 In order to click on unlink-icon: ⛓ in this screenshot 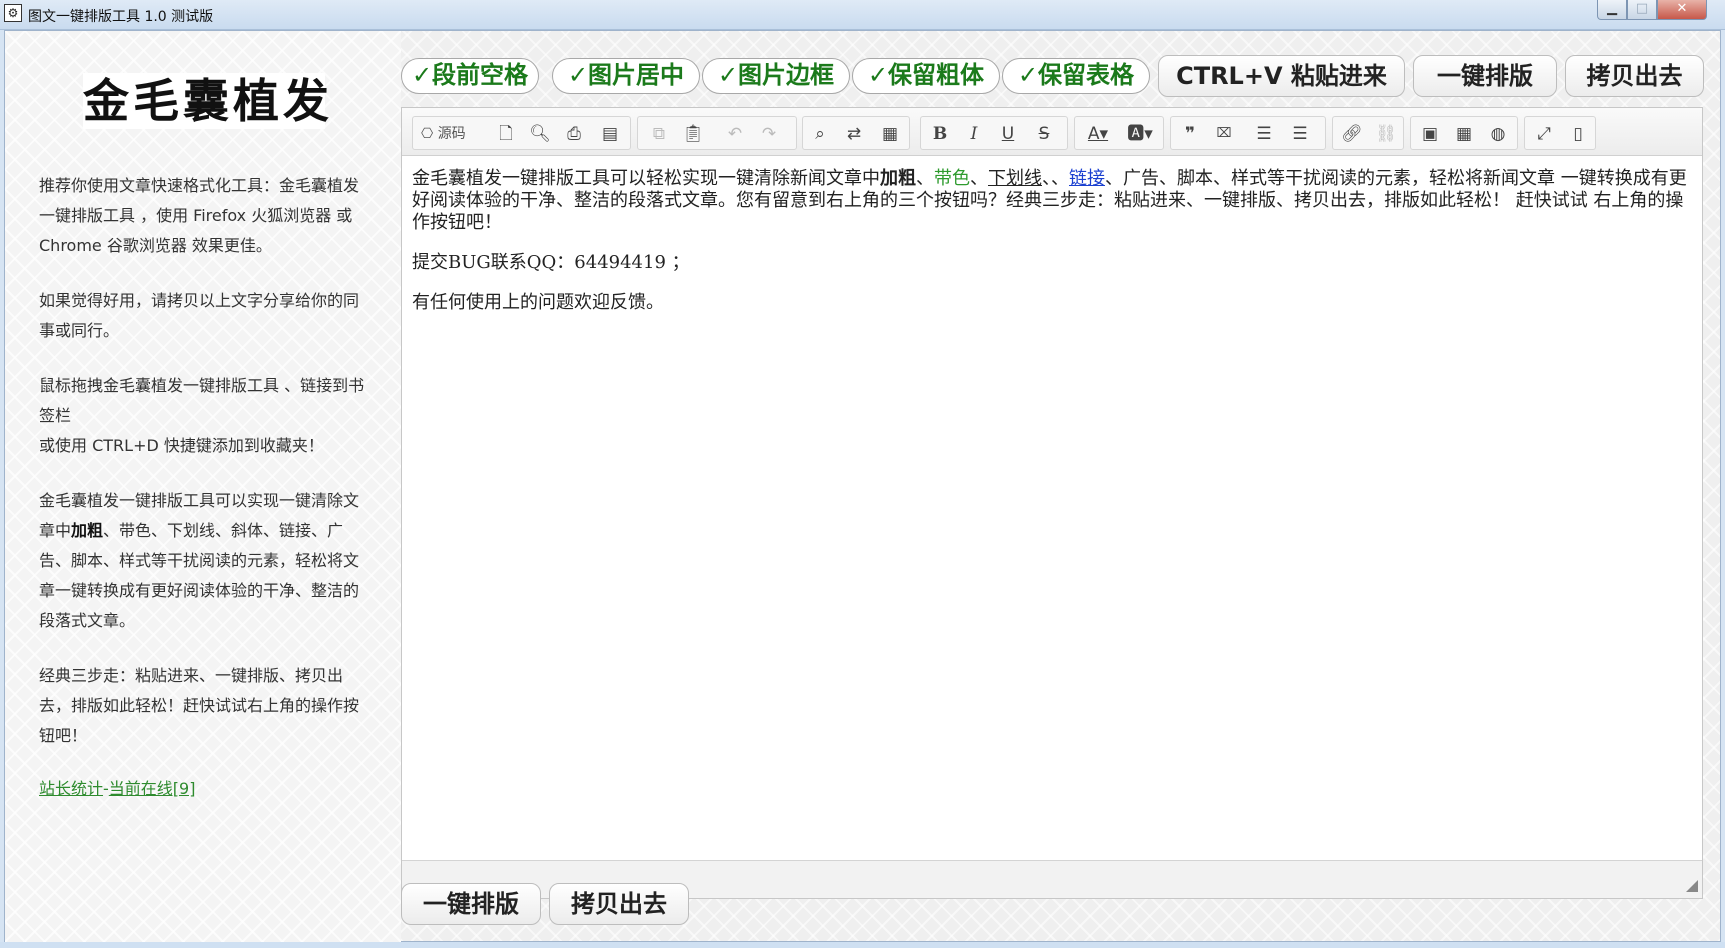, I will do `click(1386, 134)`.